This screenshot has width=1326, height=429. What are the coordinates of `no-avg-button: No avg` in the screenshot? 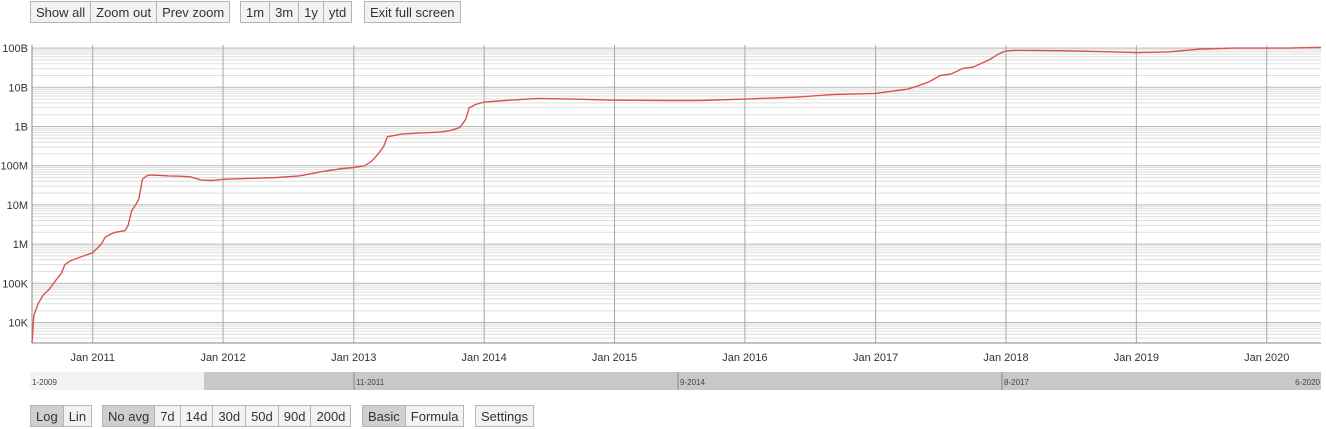 It's located at (129, 416).